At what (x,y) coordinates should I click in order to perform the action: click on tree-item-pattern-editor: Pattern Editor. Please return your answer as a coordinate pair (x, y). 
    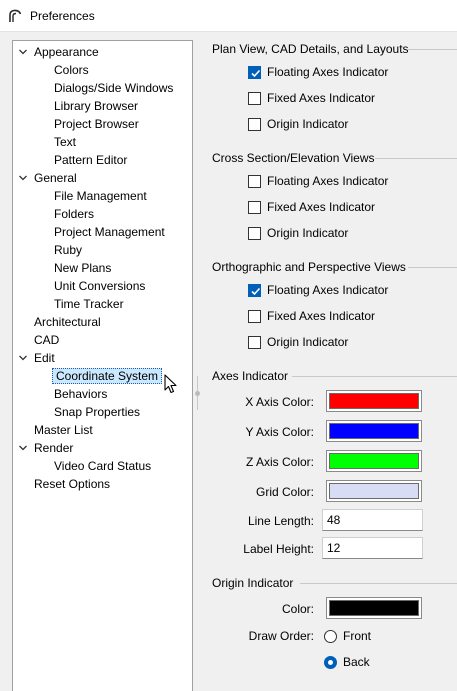
    Looking at the image, I should click on (90, 160).